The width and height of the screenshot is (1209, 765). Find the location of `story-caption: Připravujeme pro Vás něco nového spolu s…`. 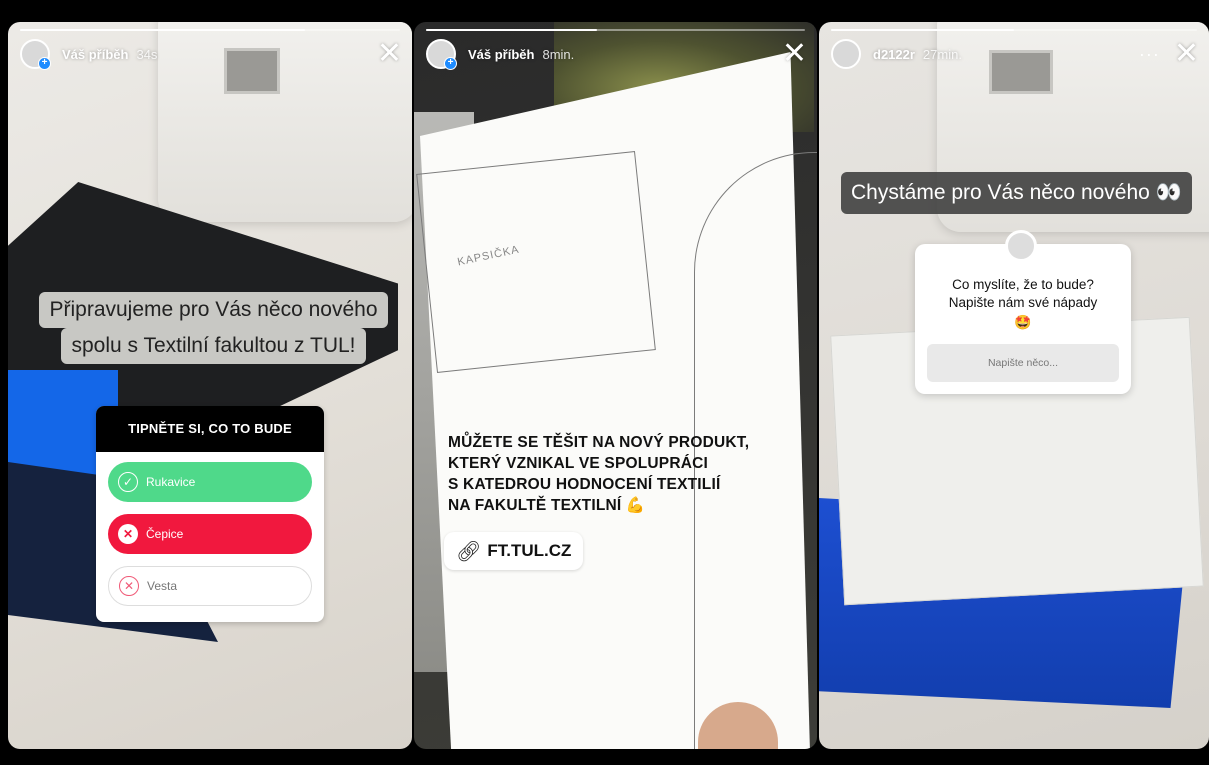

story-caption: Připravujeme pro Vás něco nového spolu s… is located at coordinates (213, 328).